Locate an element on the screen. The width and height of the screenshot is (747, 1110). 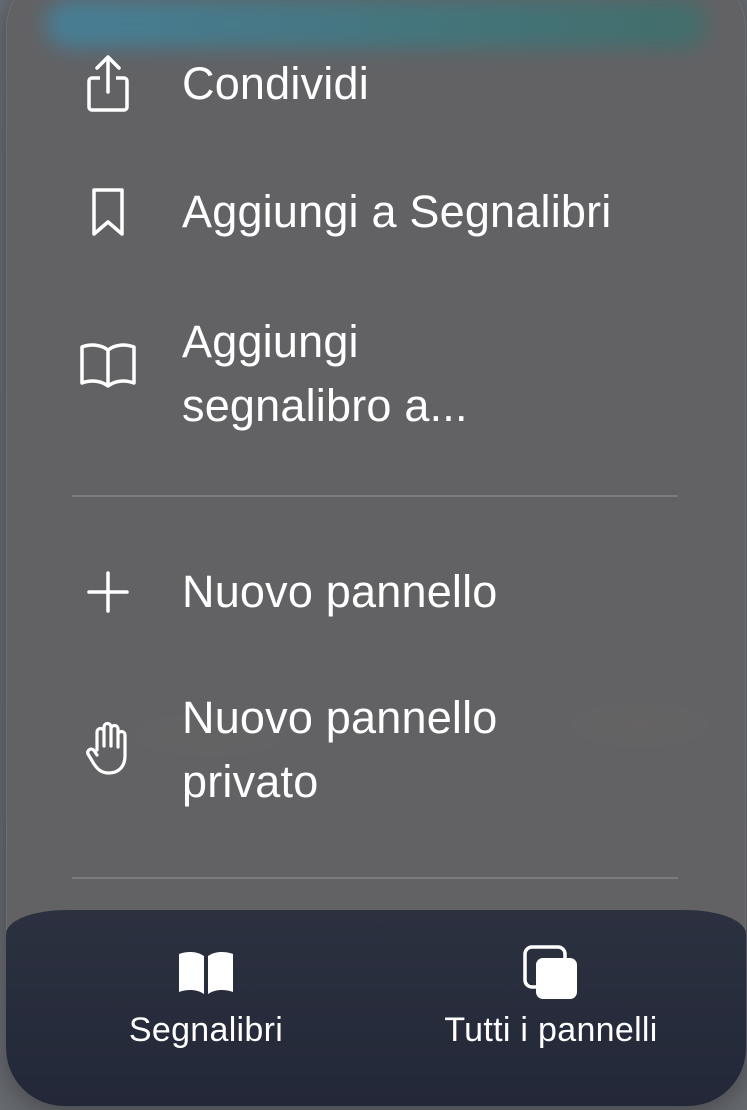
plus-icon is located at coordinates (108, 592).